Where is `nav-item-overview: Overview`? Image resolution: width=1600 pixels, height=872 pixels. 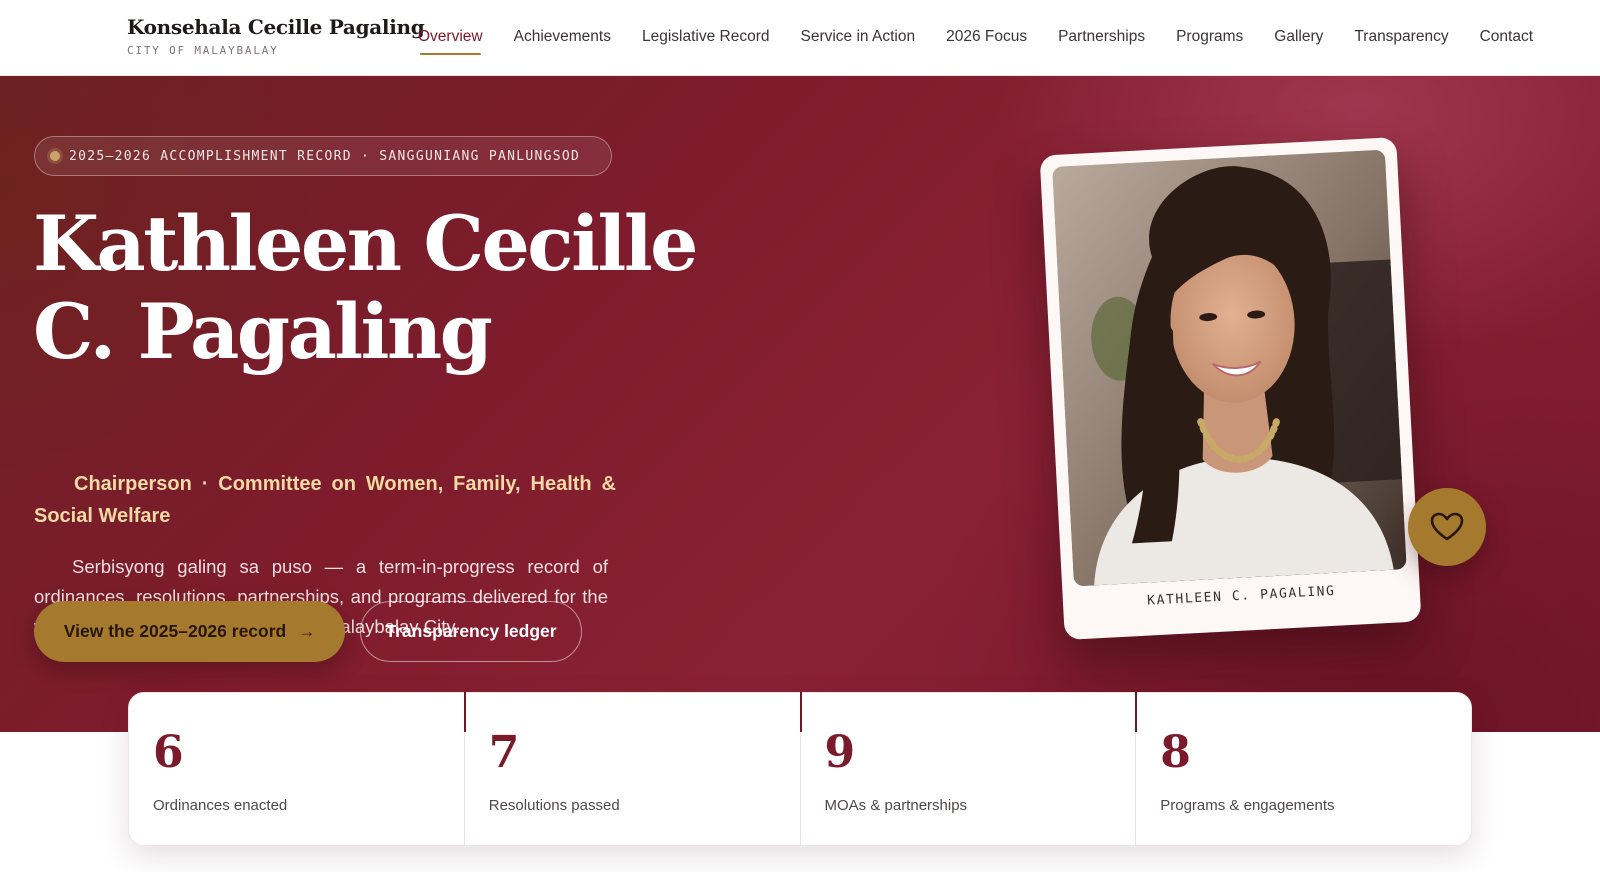 nav-item-overview: Overview is located at coordinates (450, 41).